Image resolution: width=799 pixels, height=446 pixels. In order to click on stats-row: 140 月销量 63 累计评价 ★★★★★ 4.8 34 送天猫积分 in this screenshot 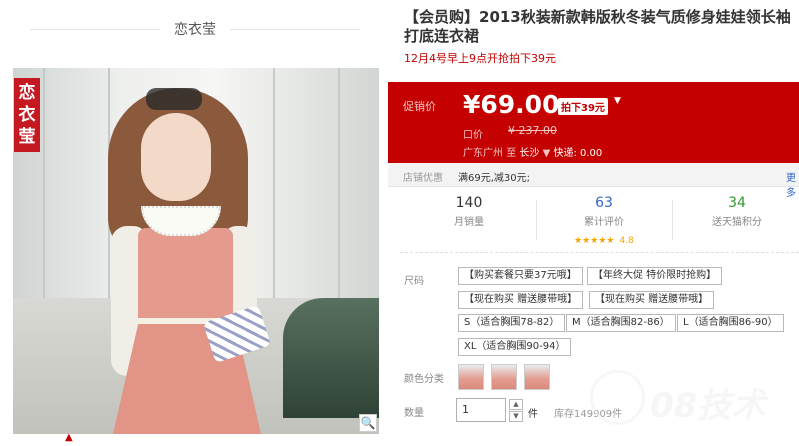, I will do `click(601, 221)`.